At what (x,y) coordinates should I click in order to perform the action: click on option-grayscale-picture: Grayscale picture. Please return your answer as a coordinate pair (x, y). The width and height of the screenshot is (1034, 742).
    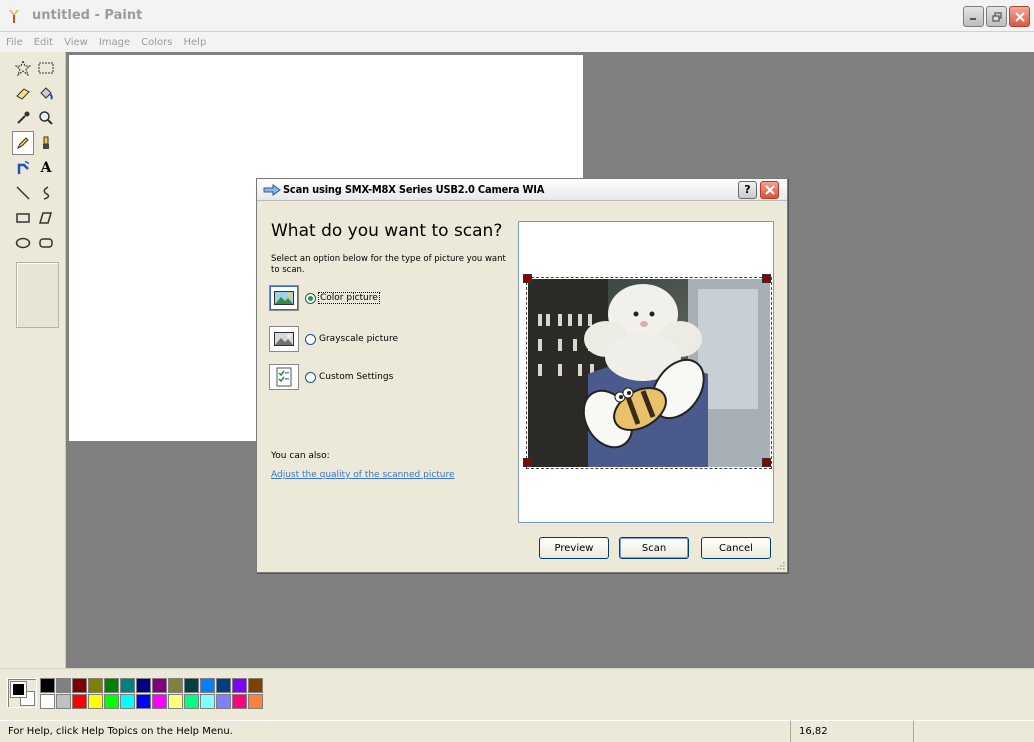
    Looking at the image, I should click on (333, 339).